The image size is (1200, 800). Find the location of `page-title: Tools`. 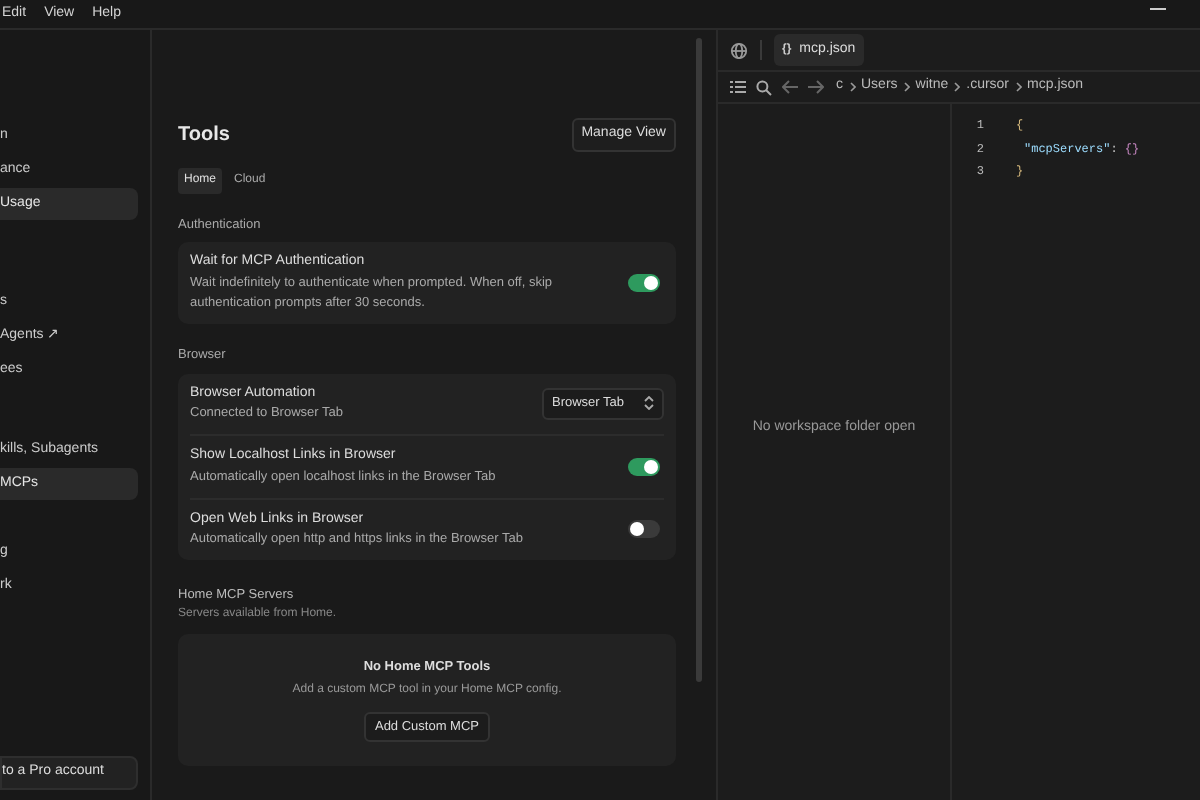

page-title: Tools is located at coordinates (204, 135).